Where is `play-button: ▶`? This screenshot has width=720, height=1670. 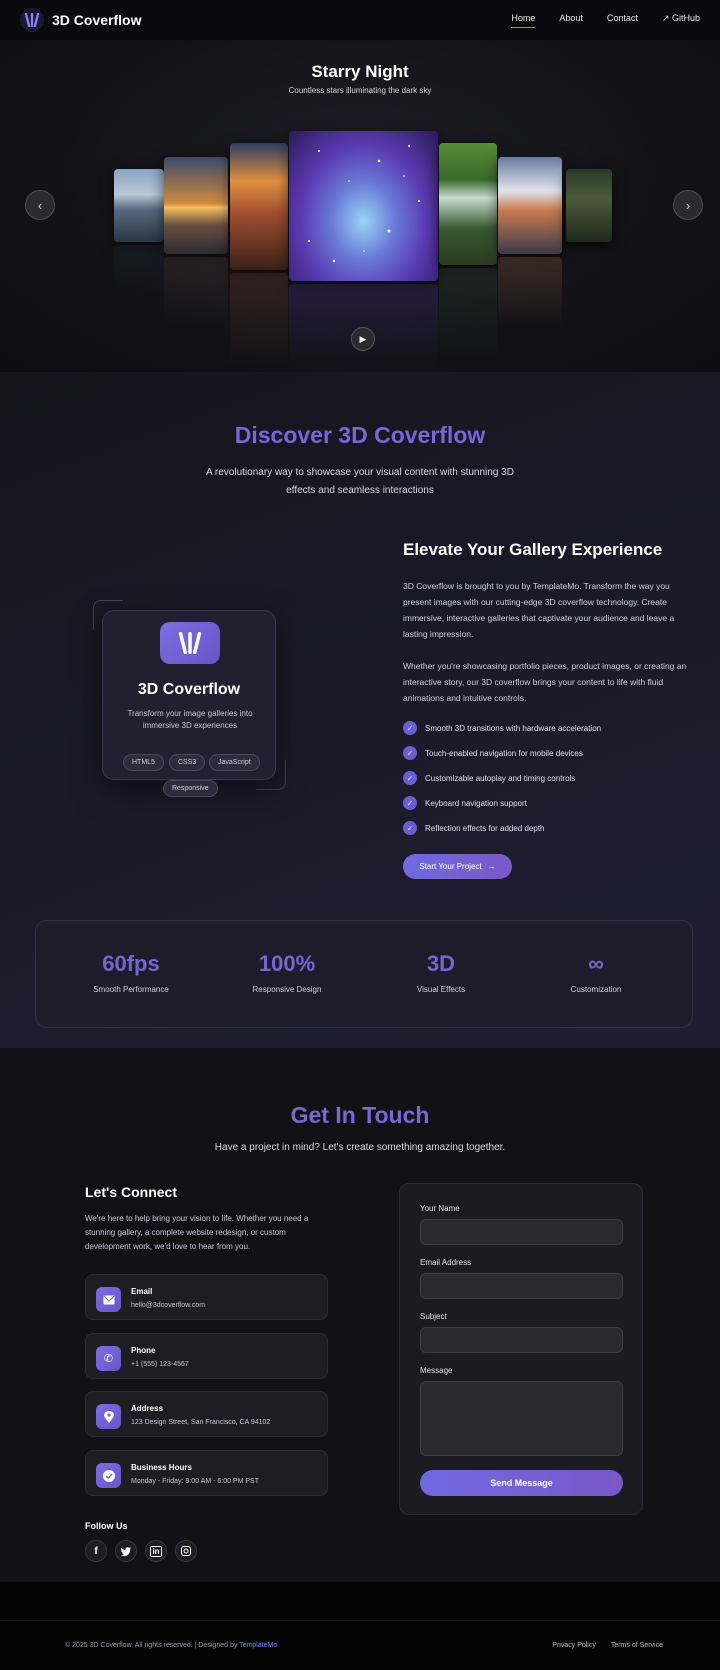
play-button: ▶ is located at coordinates (363, 339).